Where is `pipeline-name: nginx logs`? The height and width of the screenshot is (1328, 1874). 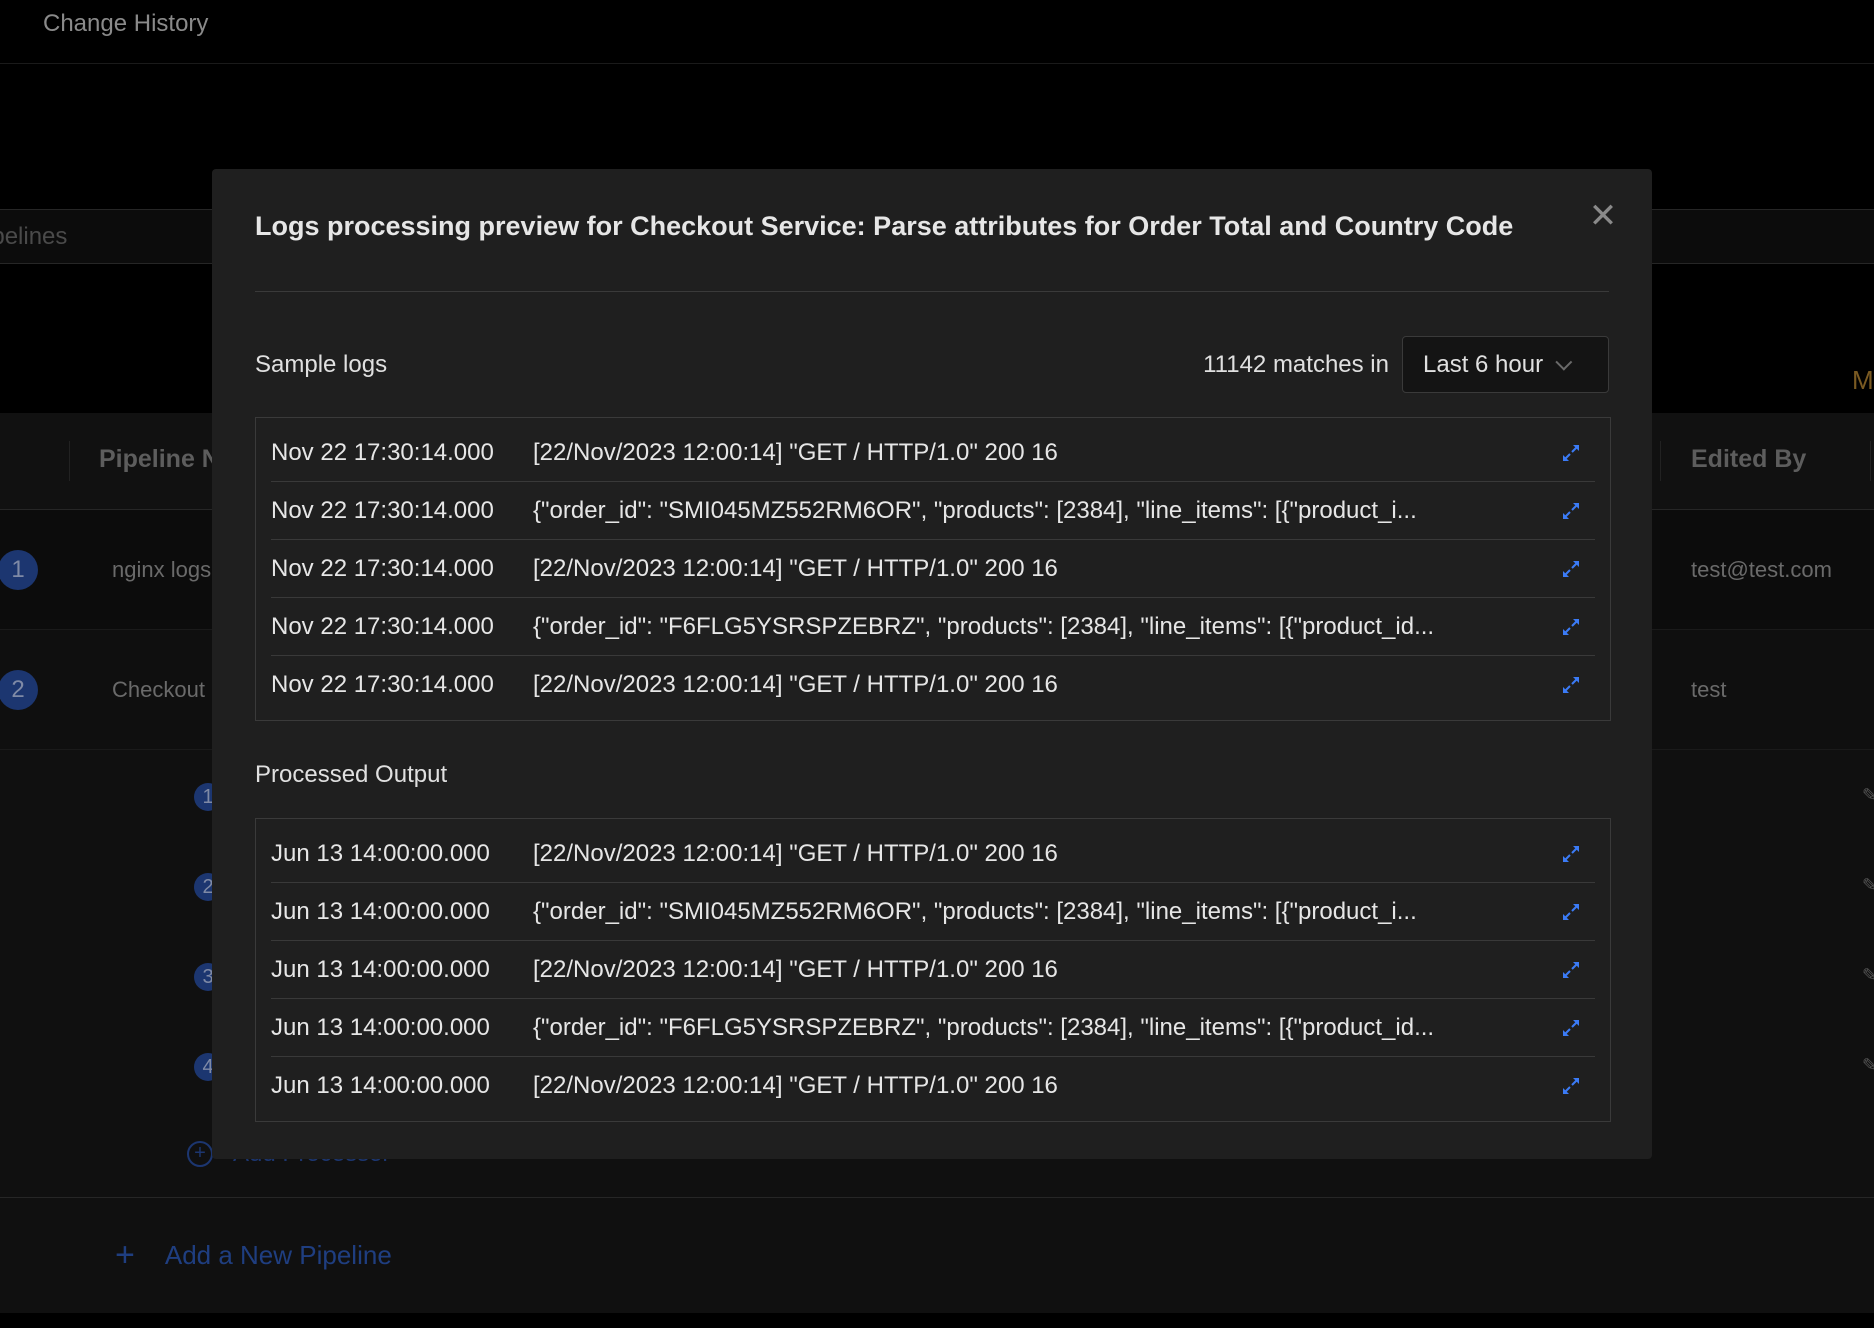 pipeline-name: nginx logs is located at coordinates (162, 569).